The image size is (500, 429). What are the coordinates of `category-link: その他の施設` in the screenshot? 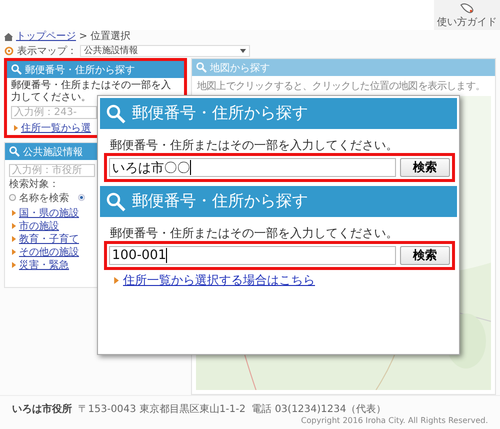 It's located at (49, 251).